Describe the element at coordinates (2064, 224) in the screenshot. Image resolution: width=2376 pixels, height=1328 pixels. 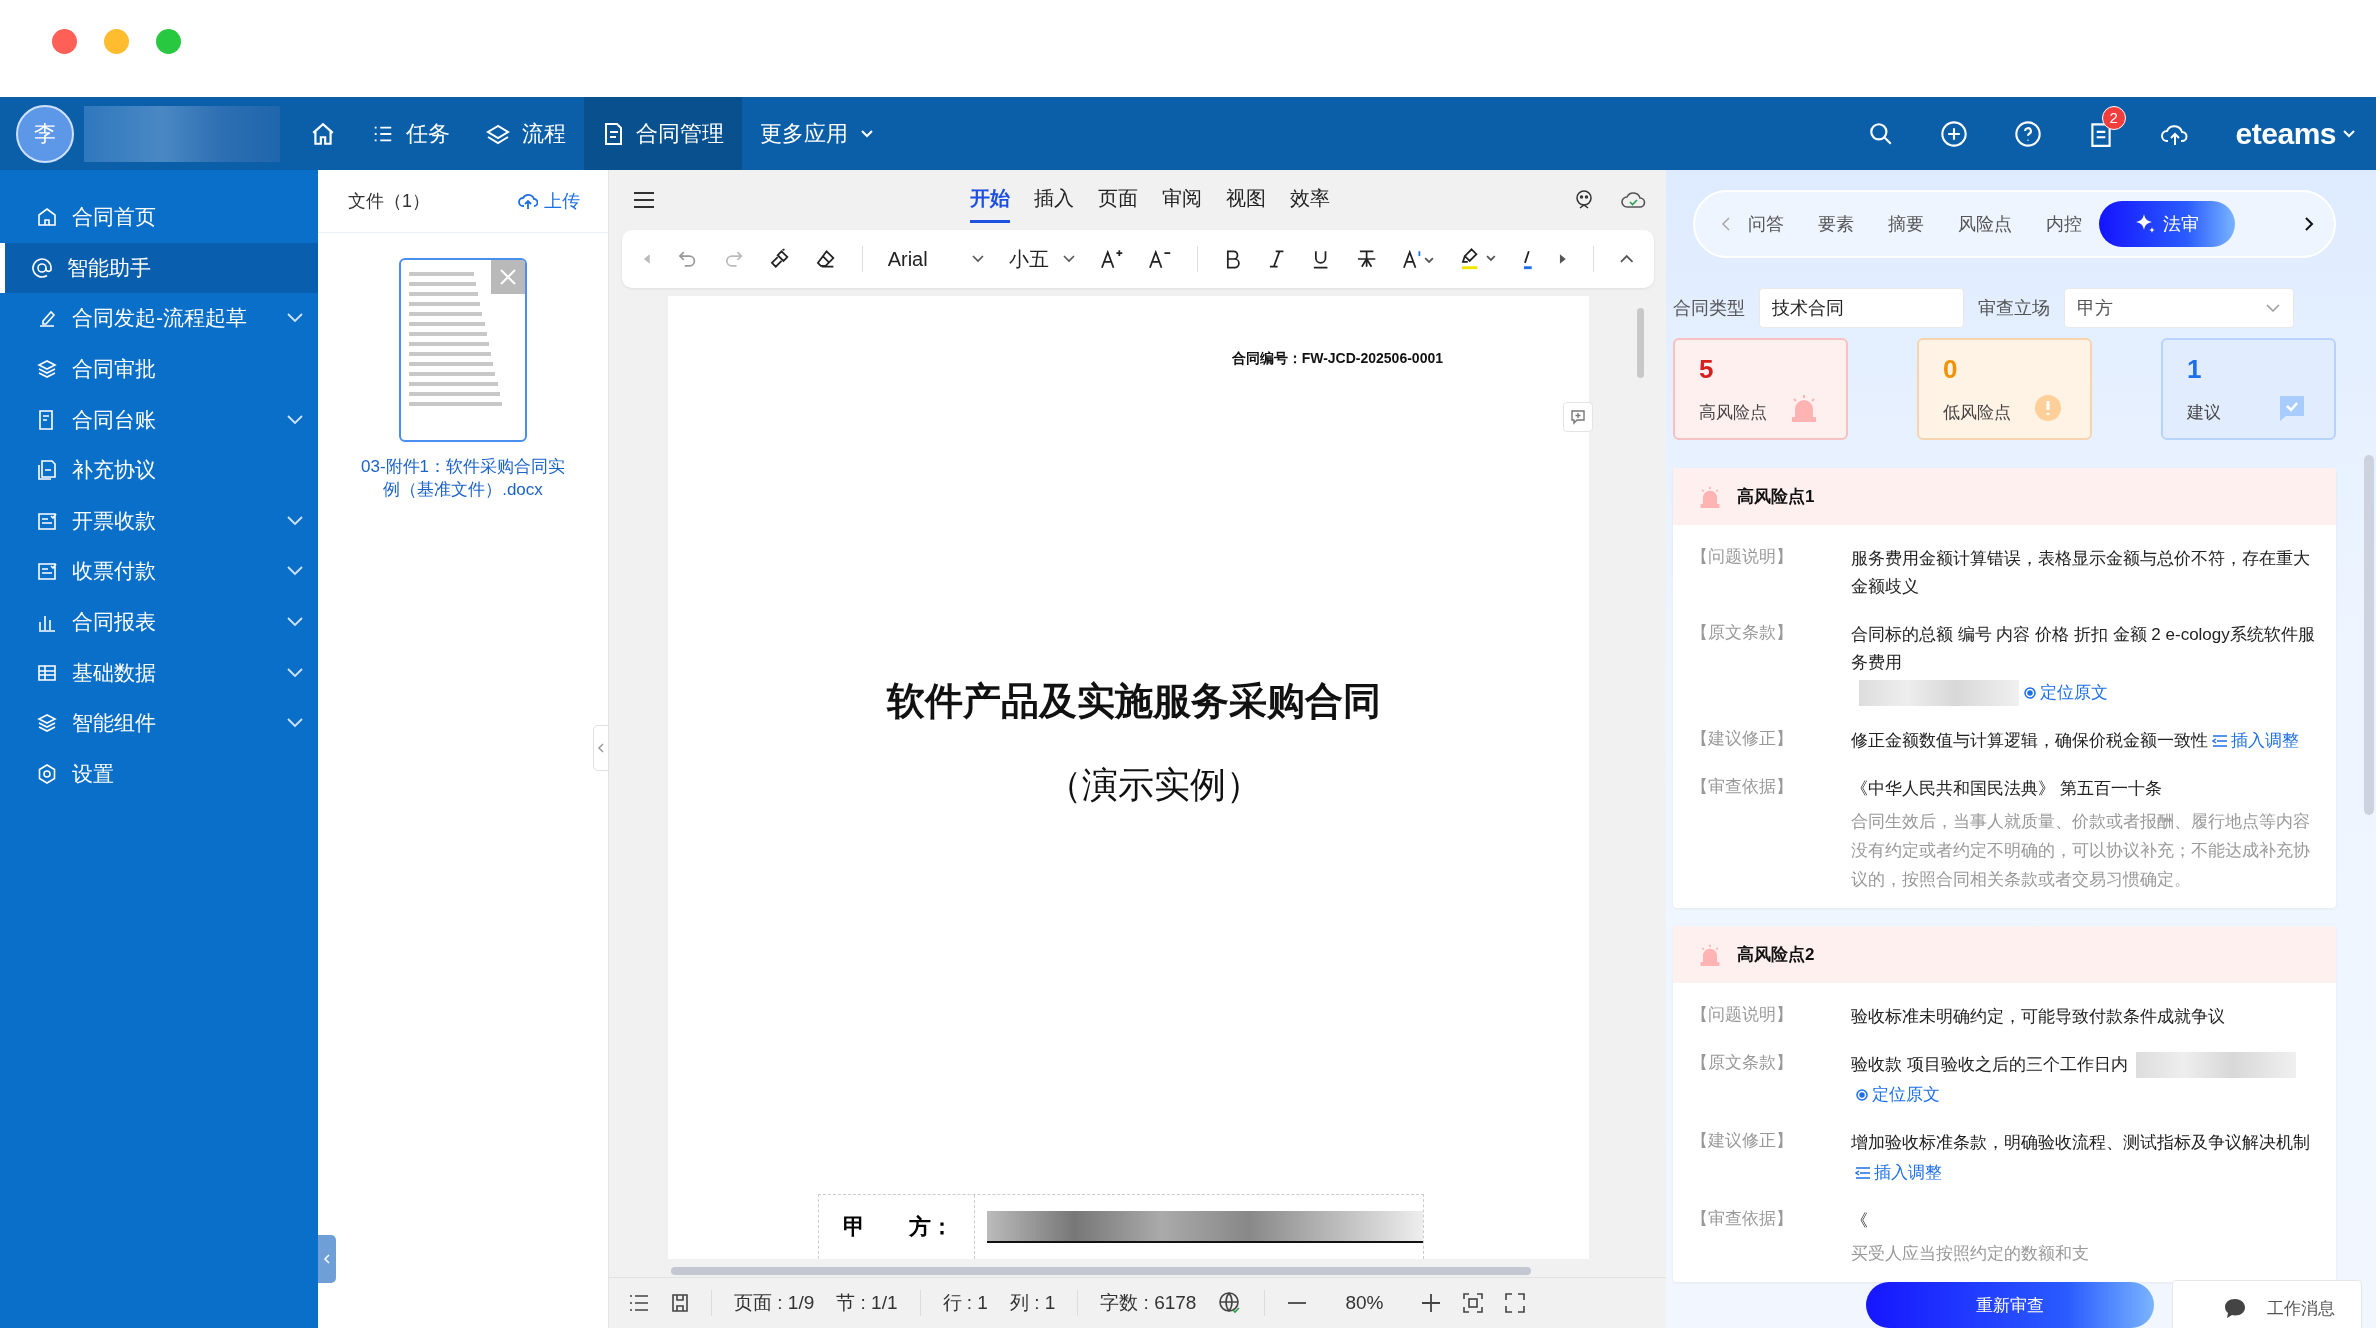
I see `review-tab: 内控` at that location.